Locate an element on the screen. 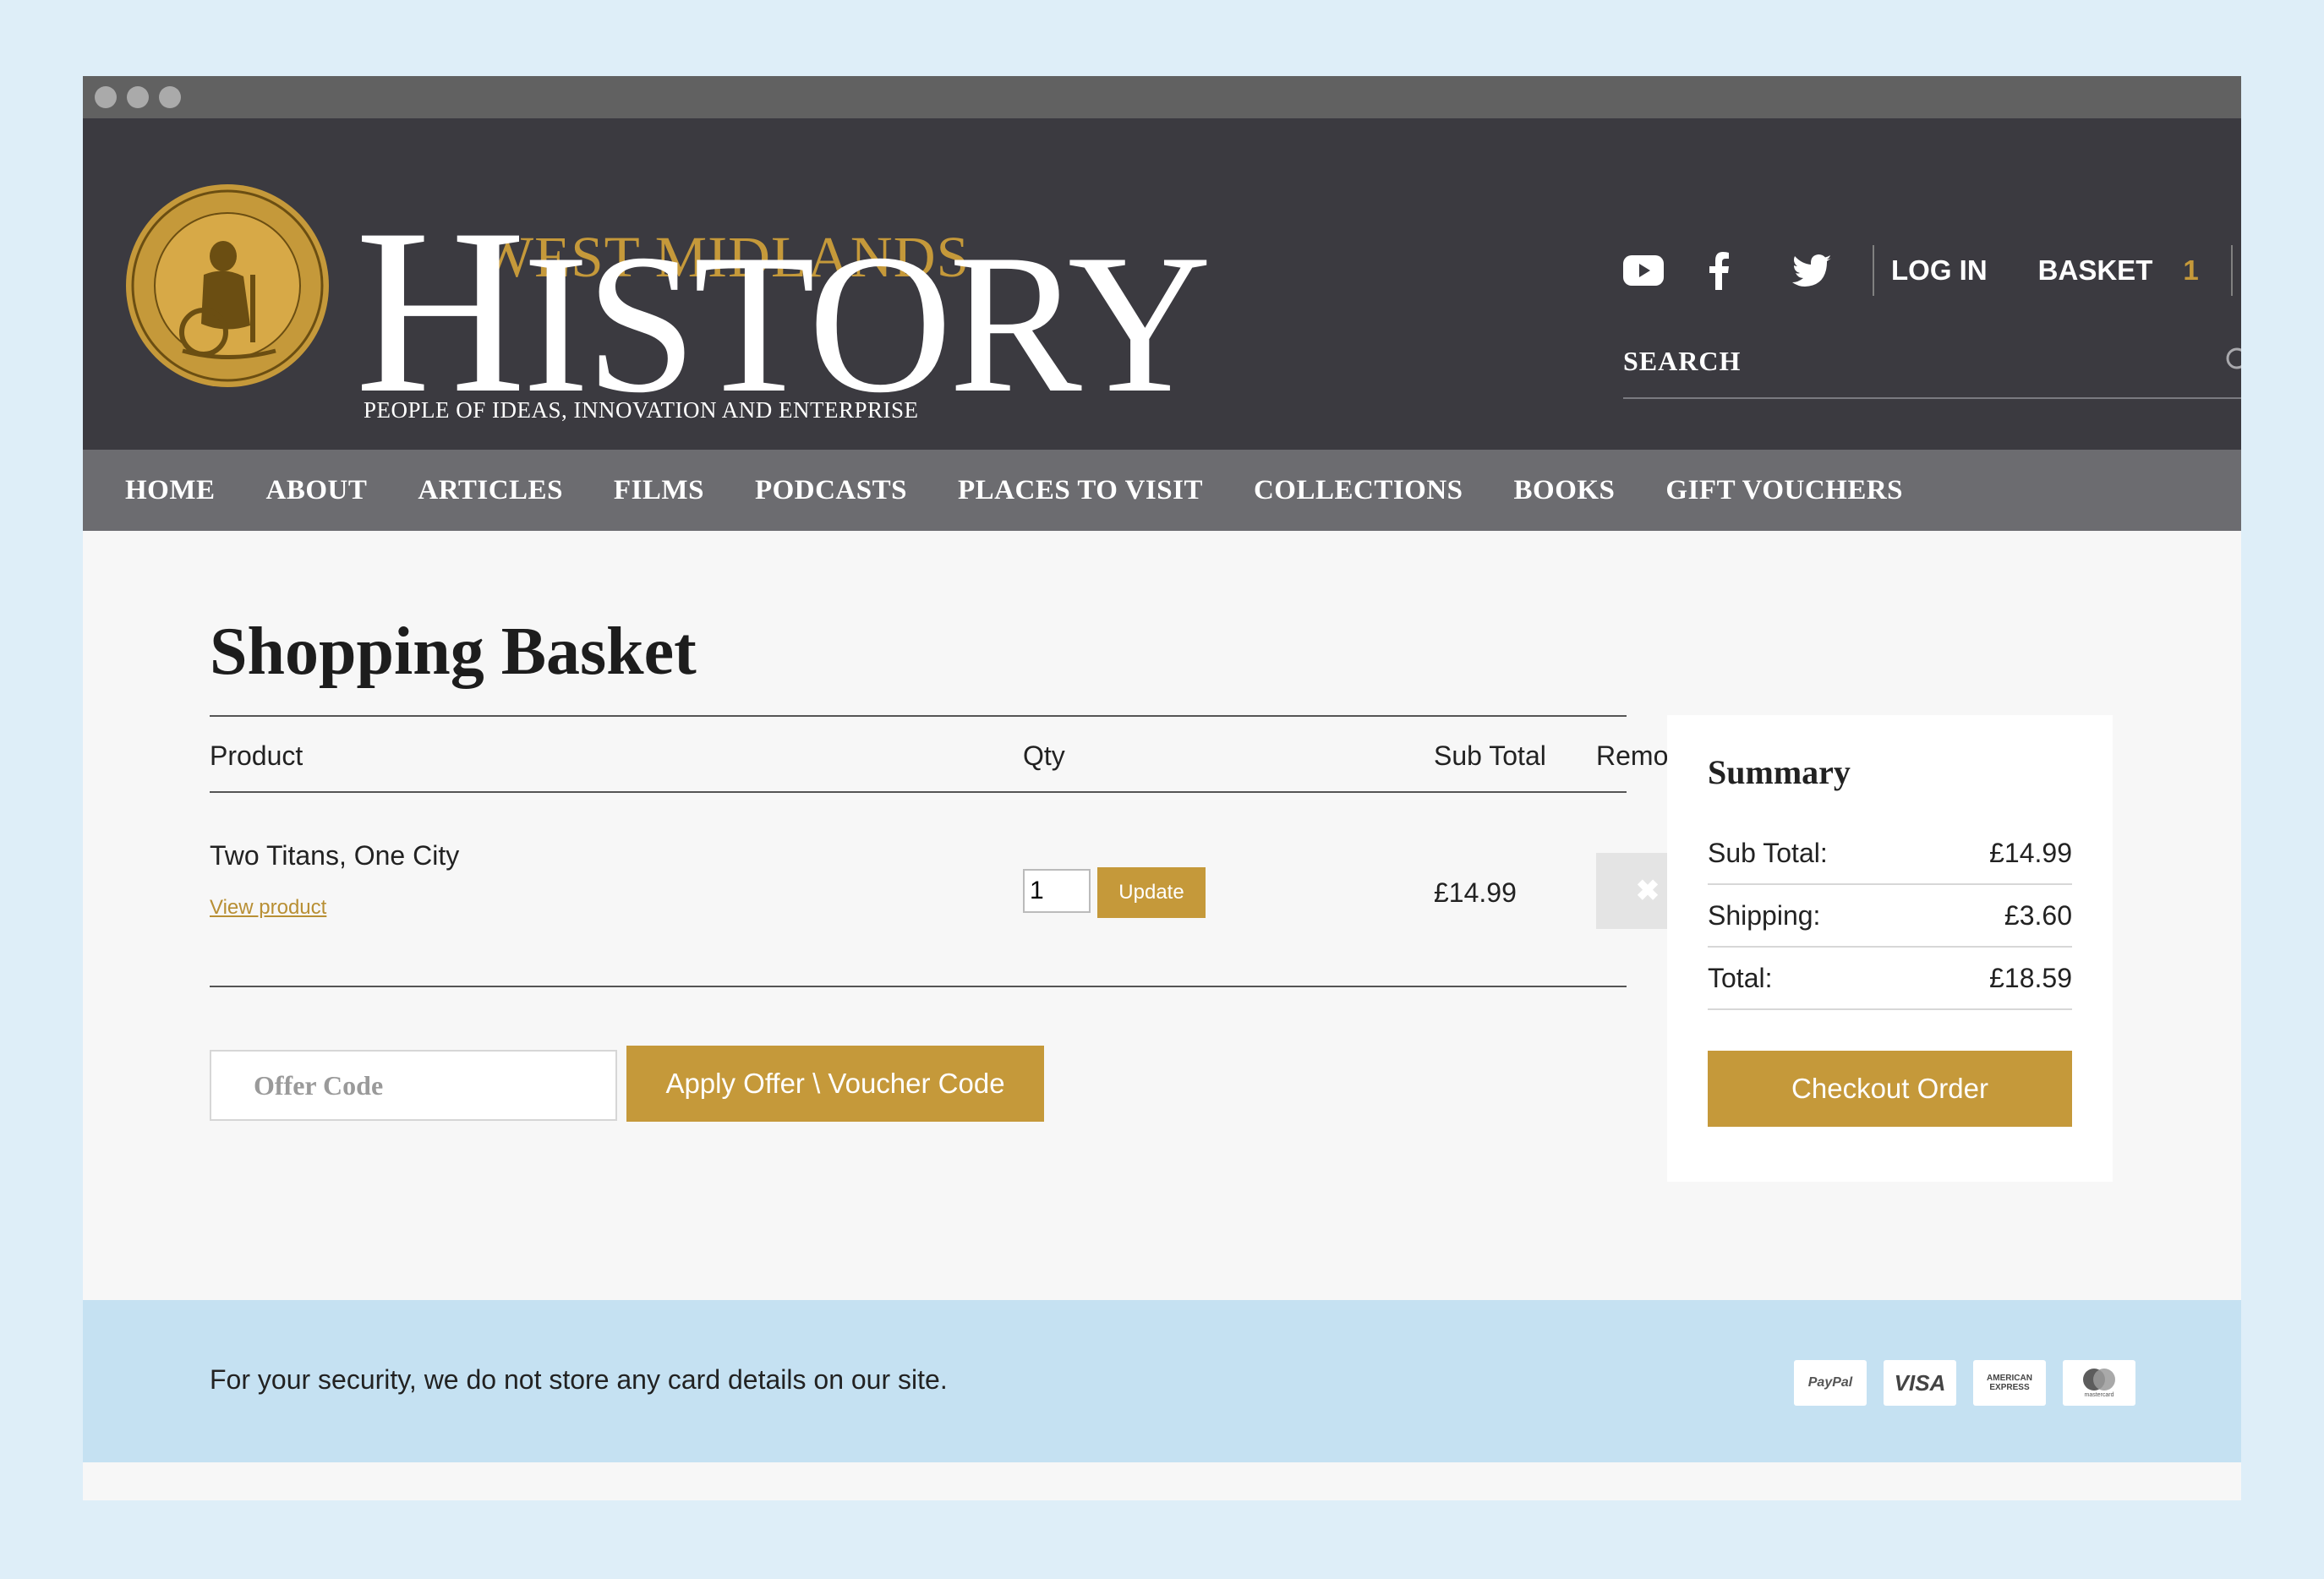 The image size is (2324, 1579). nav-item-books: BOOKS is located at coordinates (1565, 490).